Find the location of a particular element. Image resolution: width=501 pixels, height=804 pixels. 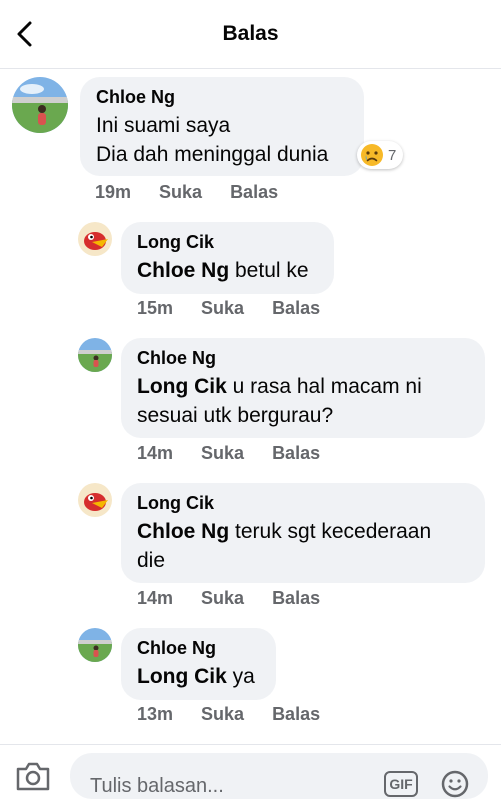

comment-actions: 15m Suka Balas is located at coordinates (242, 308).